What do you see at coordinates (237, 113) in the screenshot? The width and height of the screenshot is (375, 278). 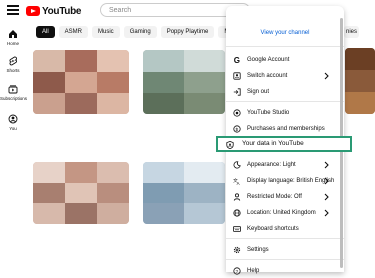 I see `studio-icon` at bounding box center [237, 113].